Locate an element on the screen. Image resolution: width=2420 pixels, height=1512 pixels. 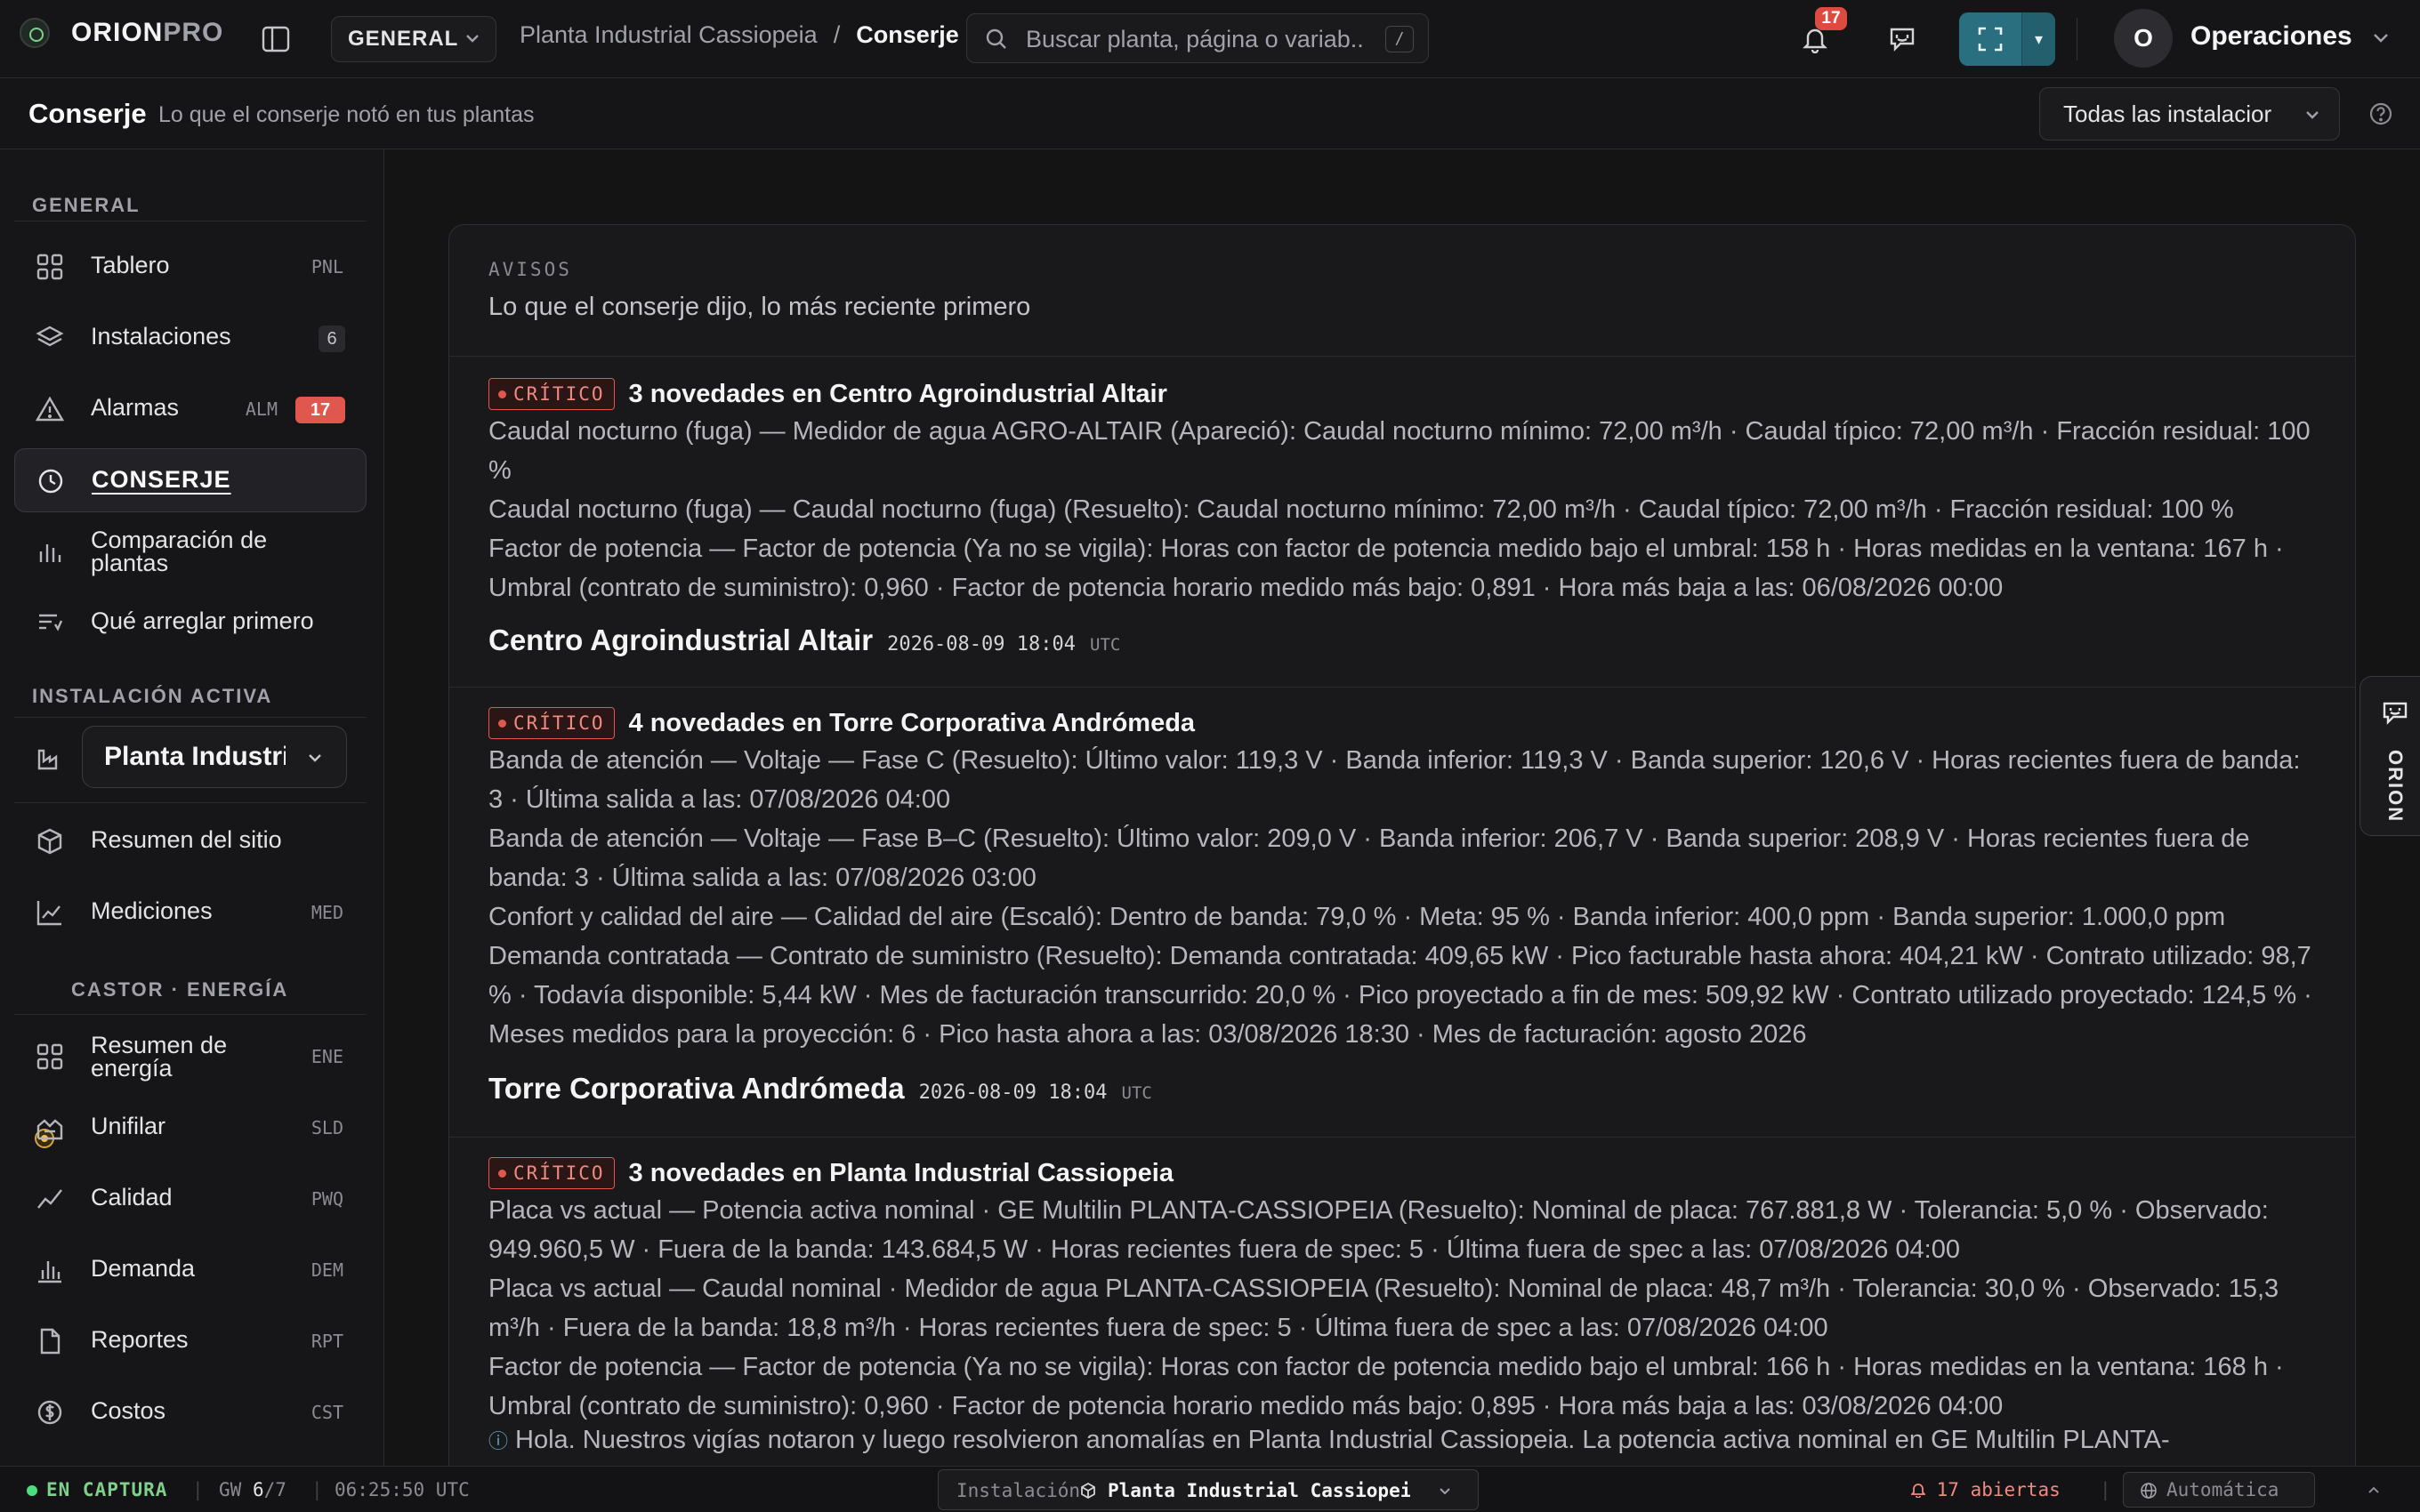
sidebar-item-comparacion: Comparación de plantas is located at coordinates (190, 551).